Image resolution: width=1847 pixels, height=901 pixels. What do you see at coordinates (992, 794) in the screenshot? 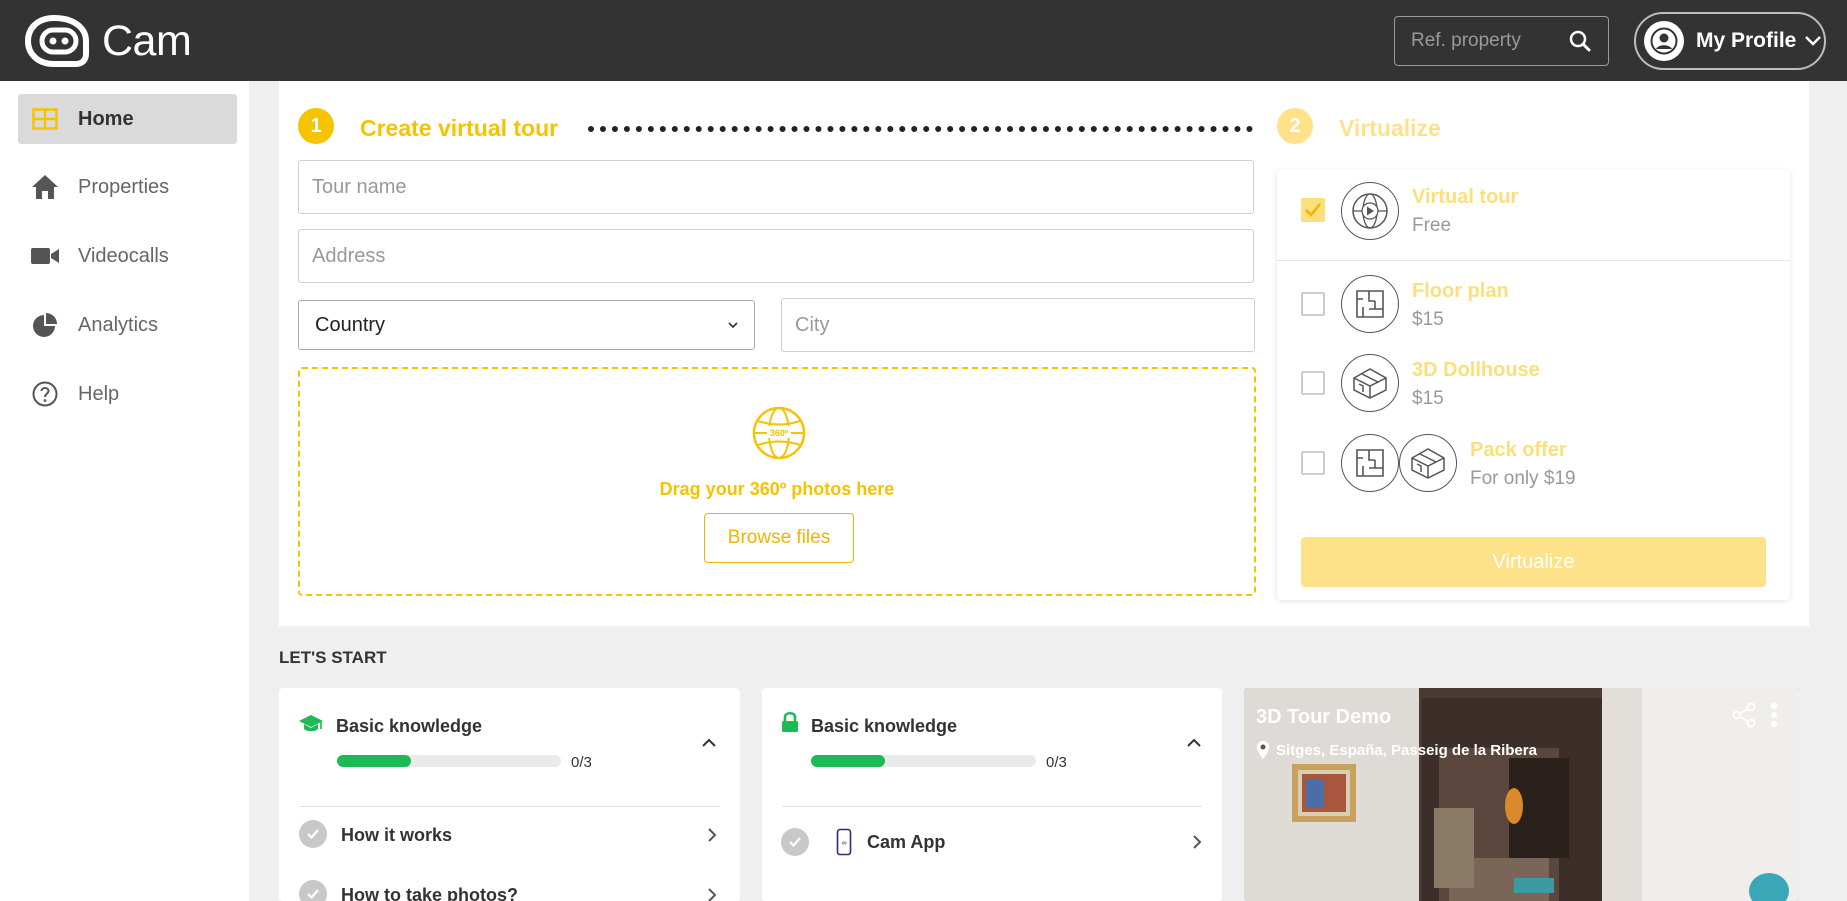
I see `learning-card: Basic knowledge 0/3 ∞ Cam App` at bounding box center [992, 794].